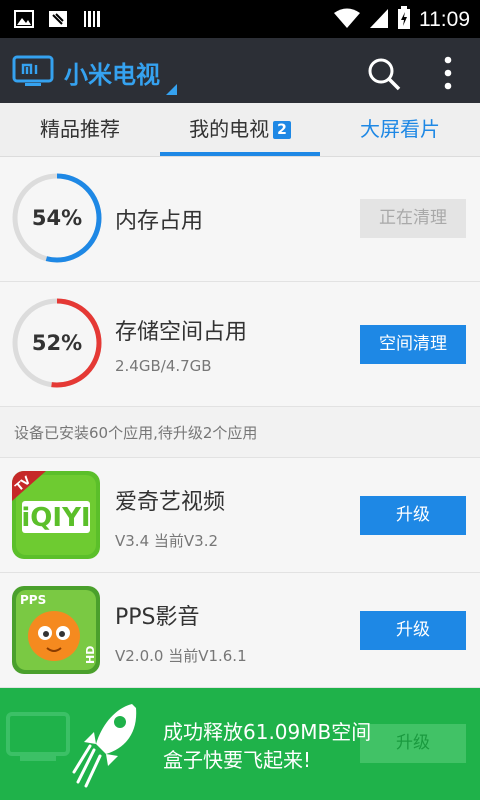 The width and height of the screenshot is (480, 800). Describe the element at coordinates (167, 541) in the screenshot. I see `app-version: V3.4 当前V3.2` at that location.